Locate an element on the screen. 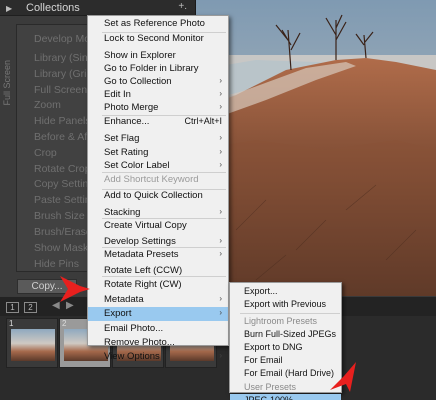  menu-item-add-to-quick-collection: Add to Quick Collection is located at coordinates (158, 196).